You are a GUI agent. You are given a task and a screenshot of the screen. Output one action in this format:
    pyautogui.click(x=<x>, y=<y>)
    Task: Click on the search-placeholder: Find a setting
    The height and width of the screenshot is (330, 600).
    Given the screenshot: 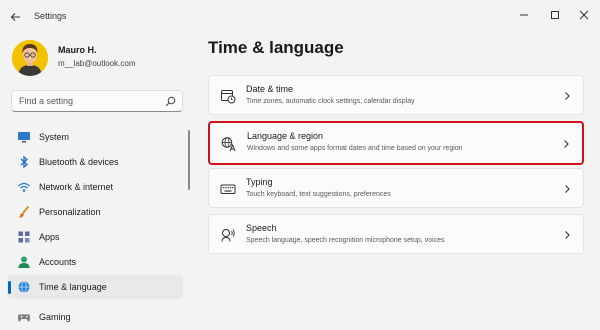 What is the action you would take?
    pyautogui.click(x=46, y=101)
    